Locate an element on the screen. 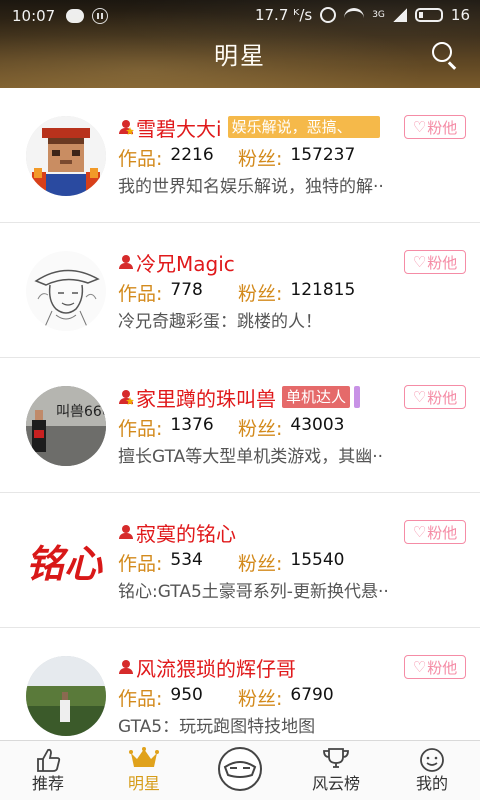 Image resolution: width=480 pixels, height=800 pixels. wifi-icon is located at coordinates (354, 15).